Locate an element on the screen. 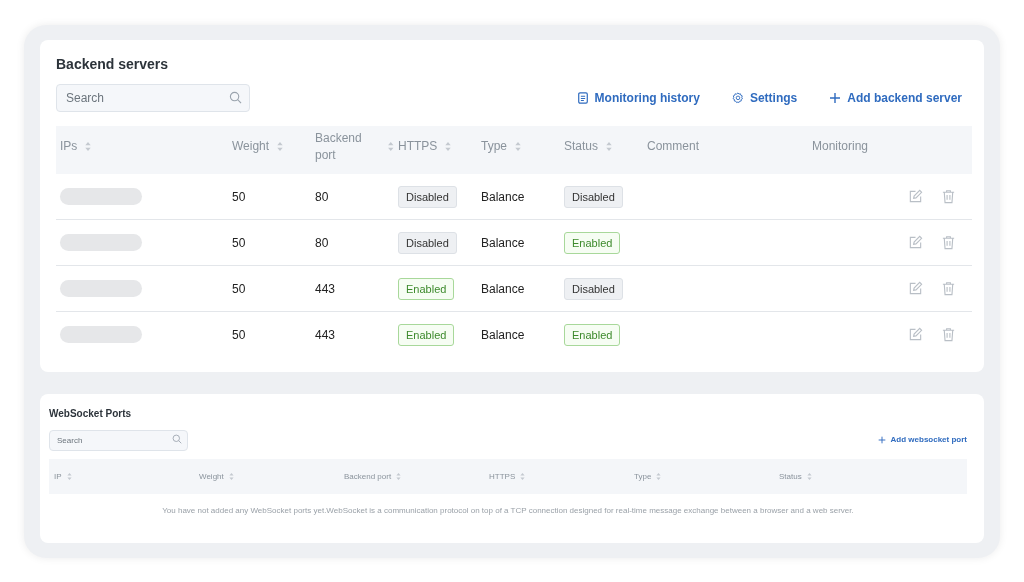 The height and width of the screenshot is (582, 1024). column-header: Monitoring is located at coordinates (840, 146).